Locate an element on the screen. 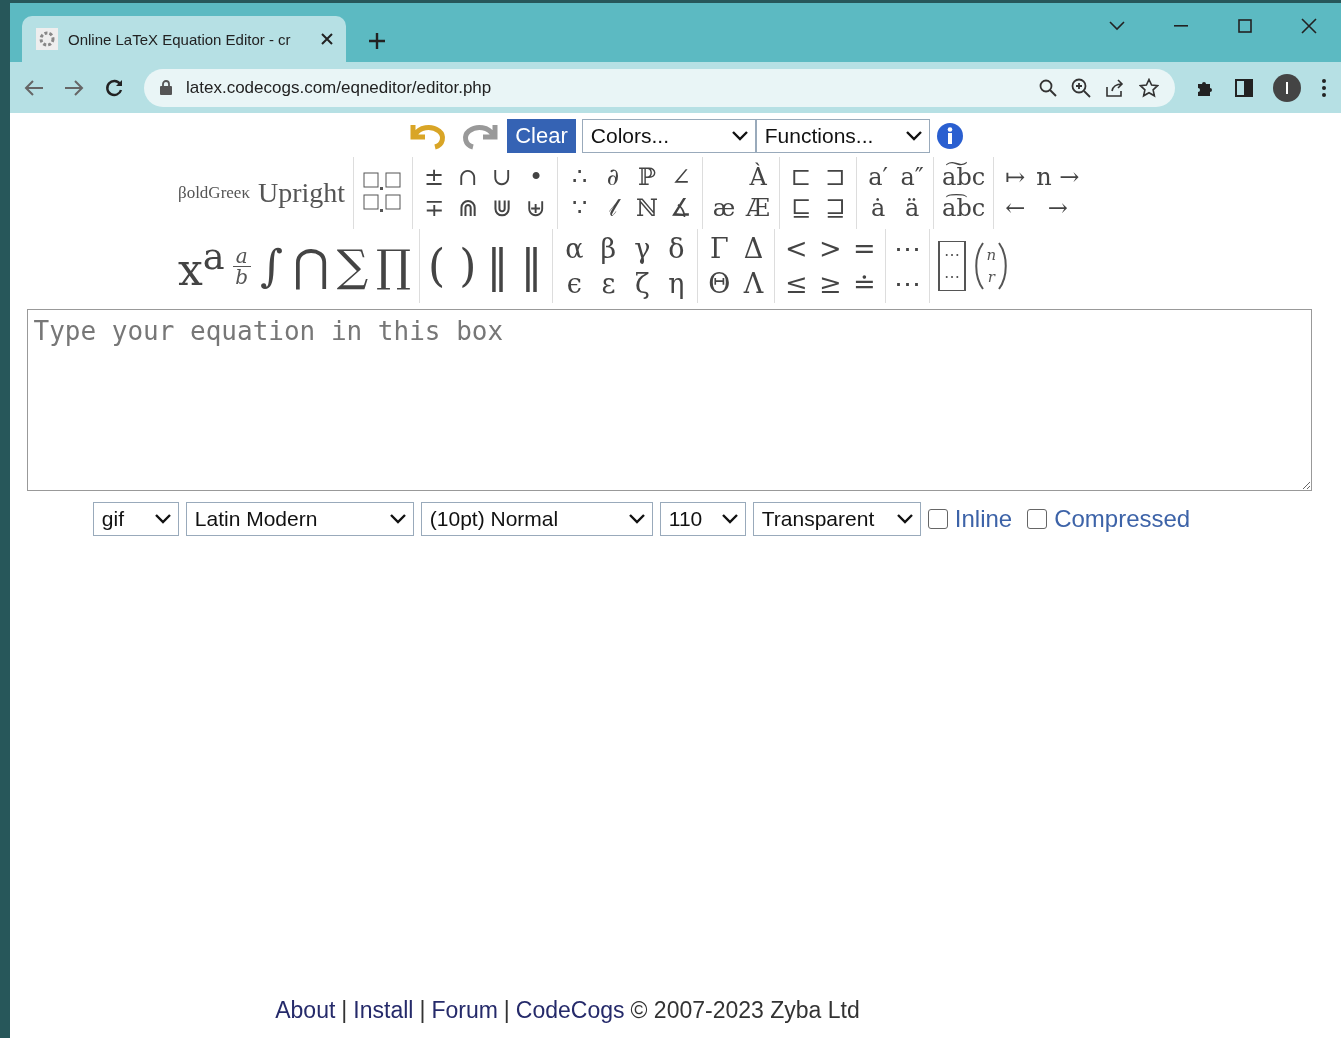  symbol-button: ζ is located at coordinates (642, 284).